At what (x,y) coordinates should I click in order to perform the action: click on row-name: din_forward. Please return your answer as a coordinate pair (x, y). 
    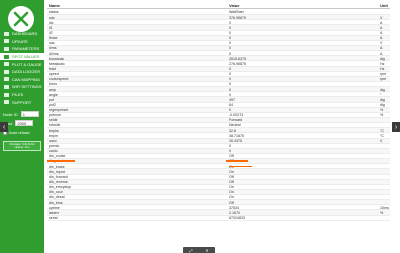
    Looking at the image, I should click on (58, 176).